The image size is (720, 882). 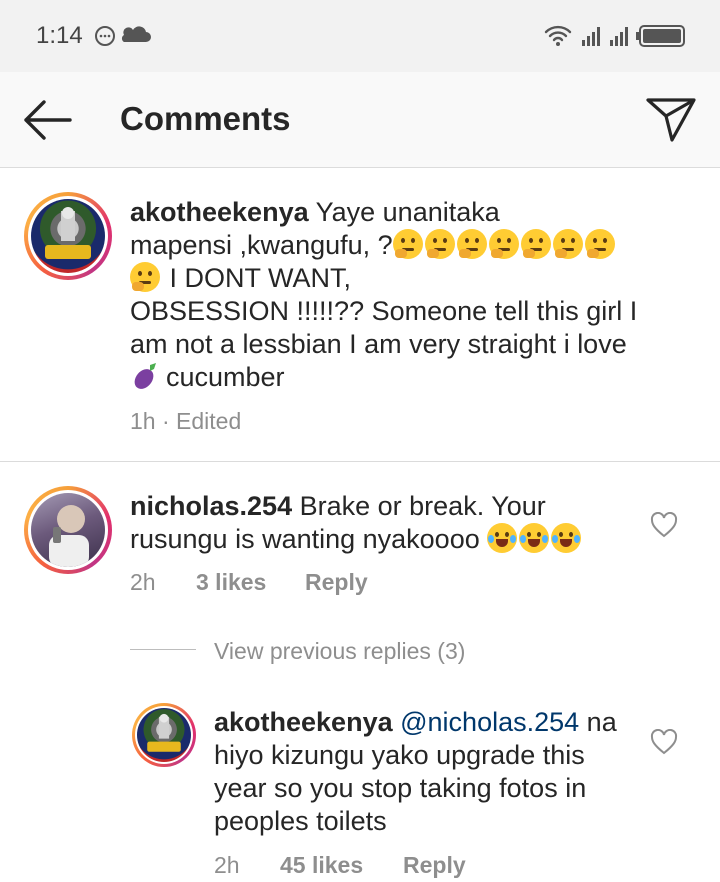 I want to click on signal-icon, so click(x=605, y=36).